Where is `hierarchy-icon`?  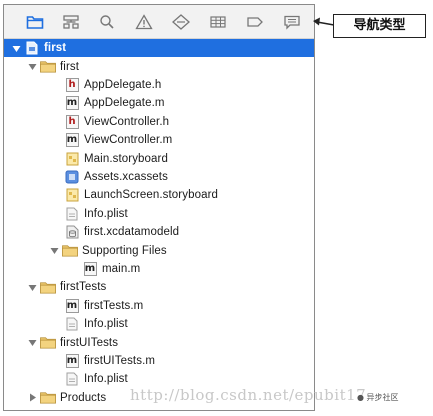 hierarchy-icon is located at coordinates (71, 22).